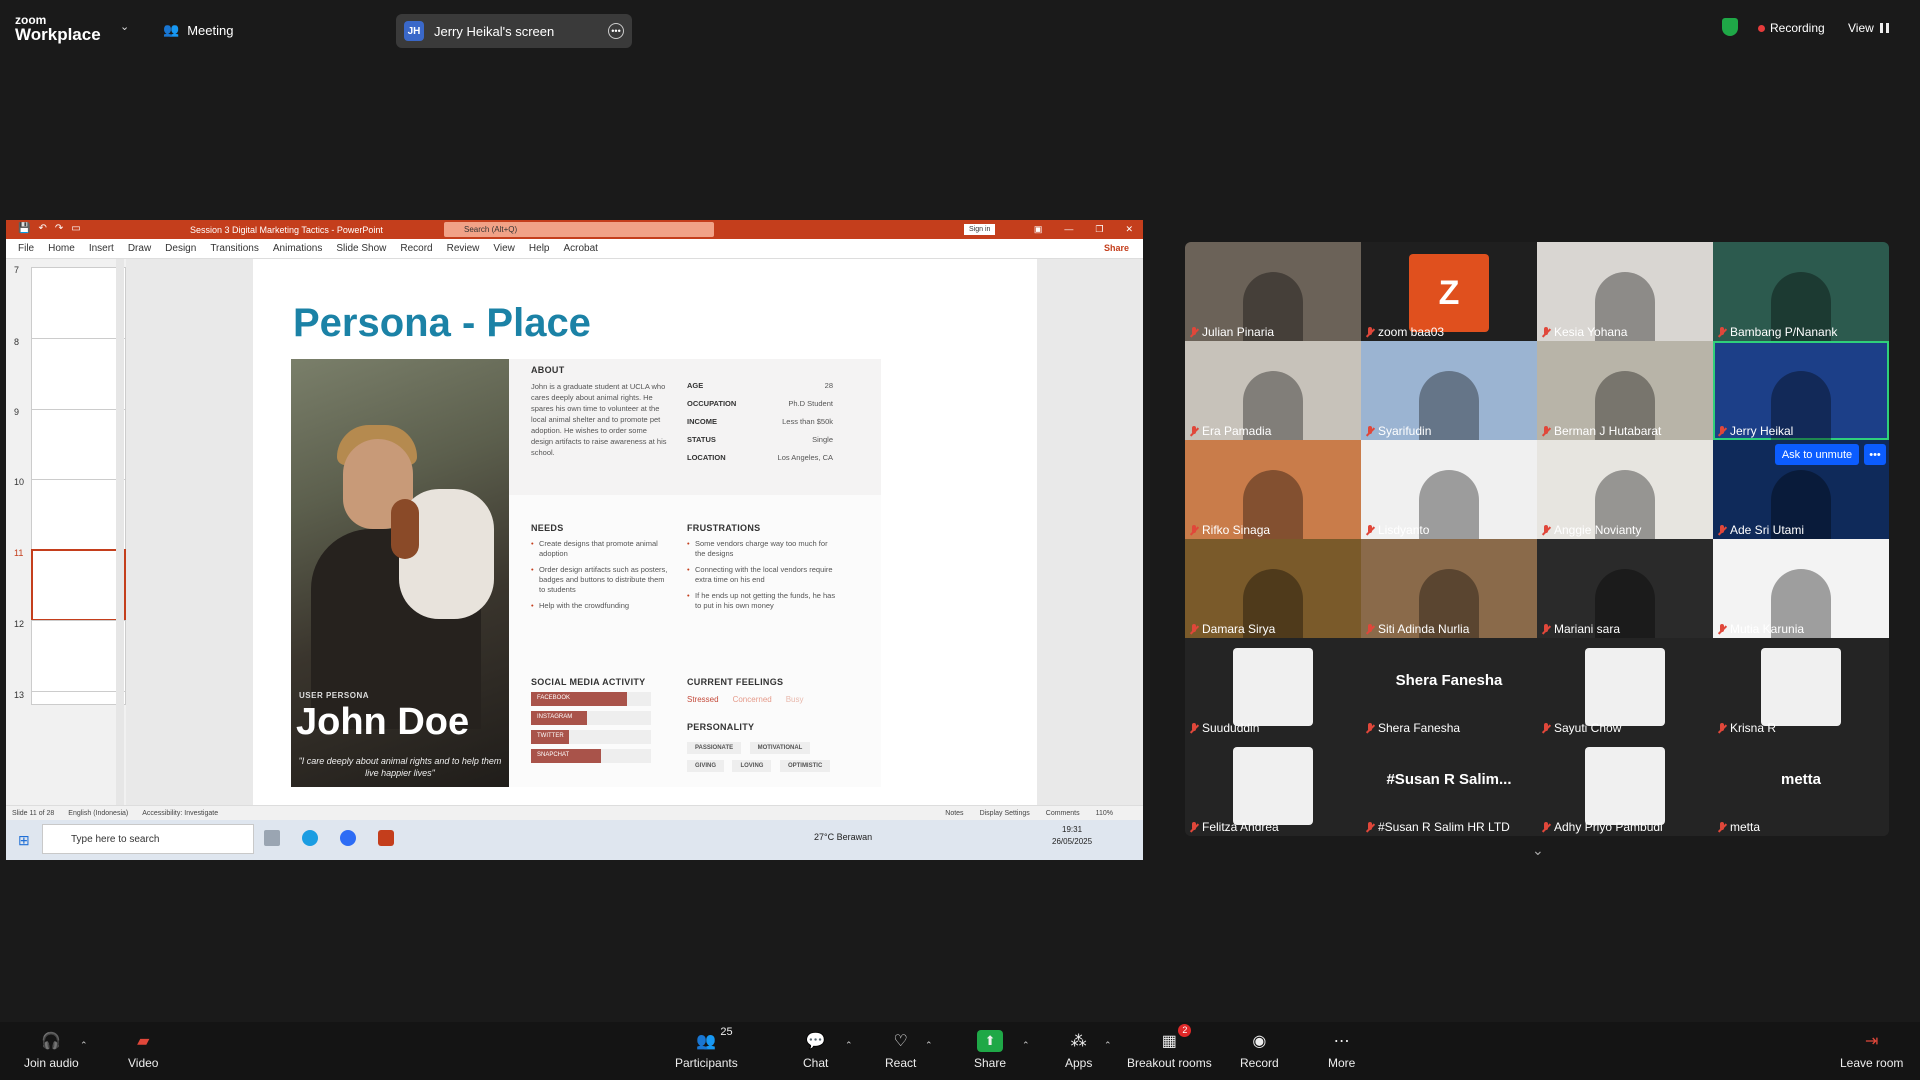 The image size is (1920, 1080). Describe the element at coordinates (990, 1050) in the screenshot. I see `share-button: ⬆ Share` at that location.